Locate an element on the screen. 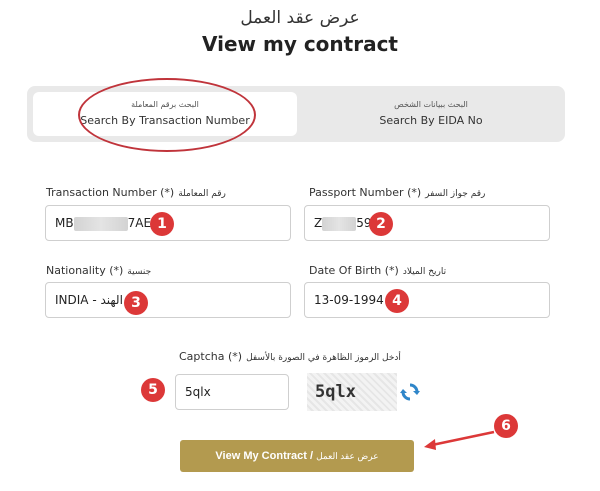 The width and height of the screenshot is (600, 491). label-ar: جنسية is located at coordinates (139, 272).